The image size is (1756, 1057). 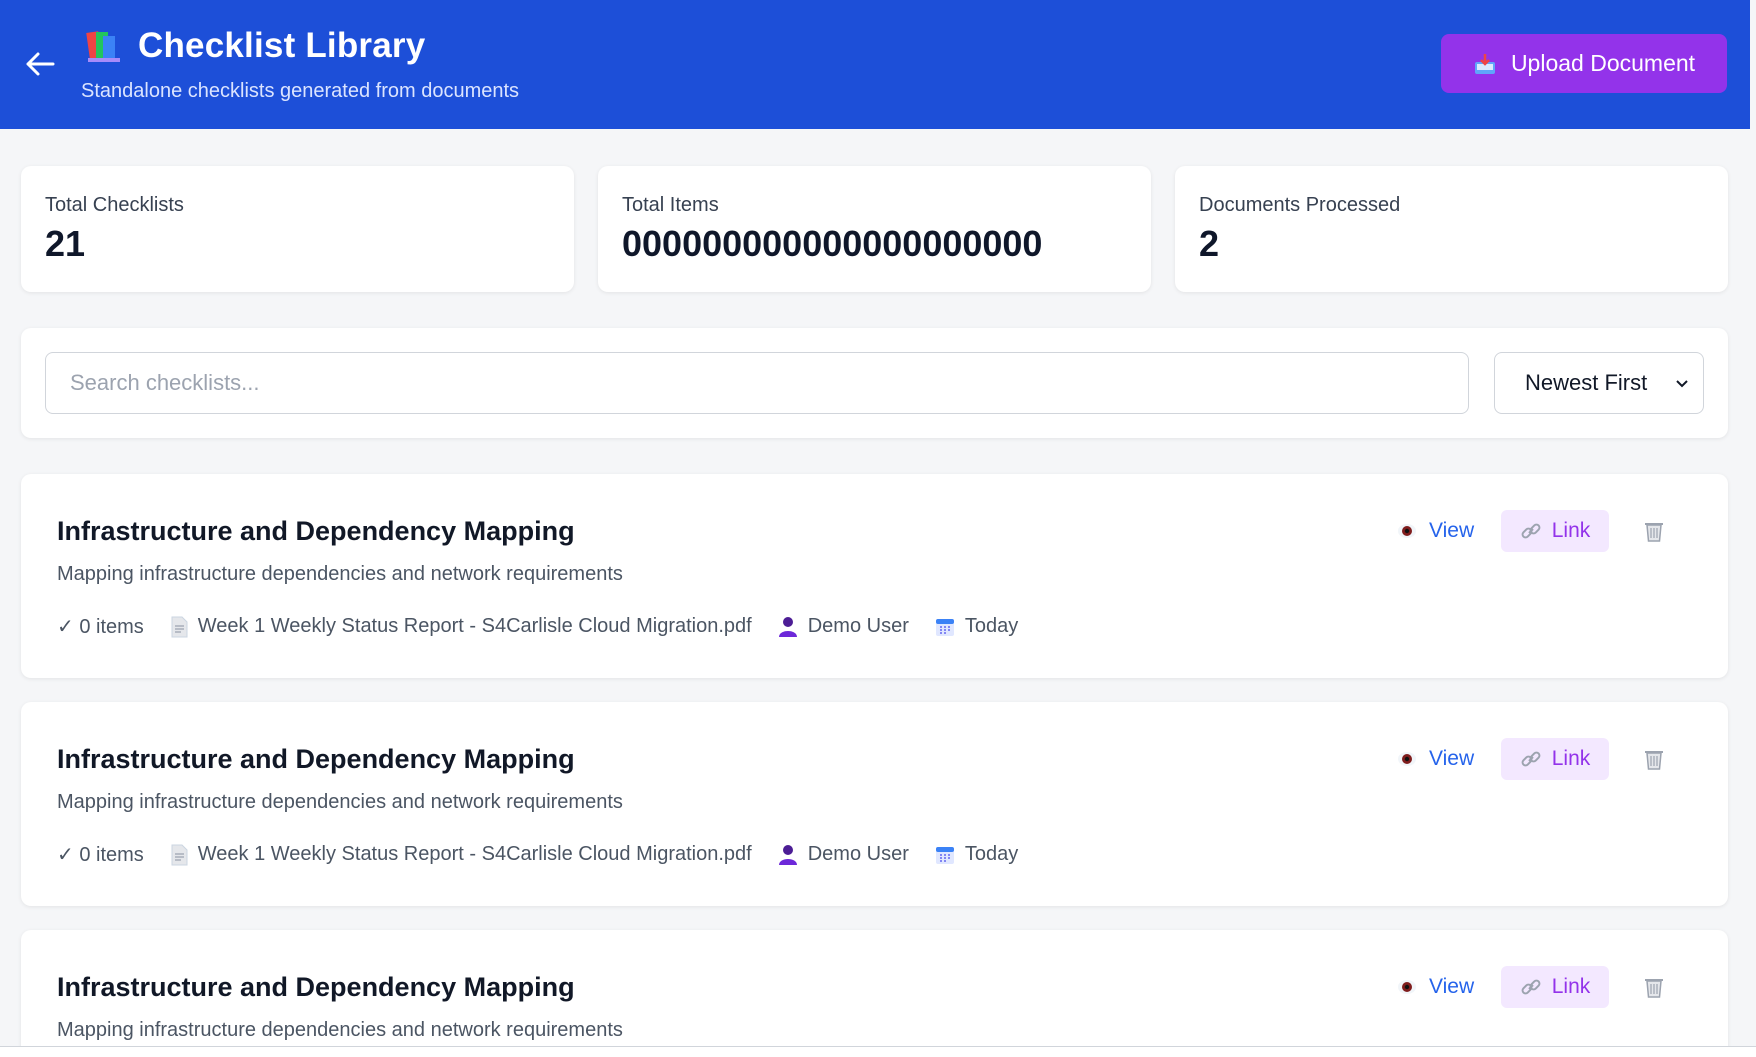 What do you see at coordinates (297, 229) in the screenshot?
I see `stat-card-total-checklists: Total Checklists 21` at bounding box center [297, 229].